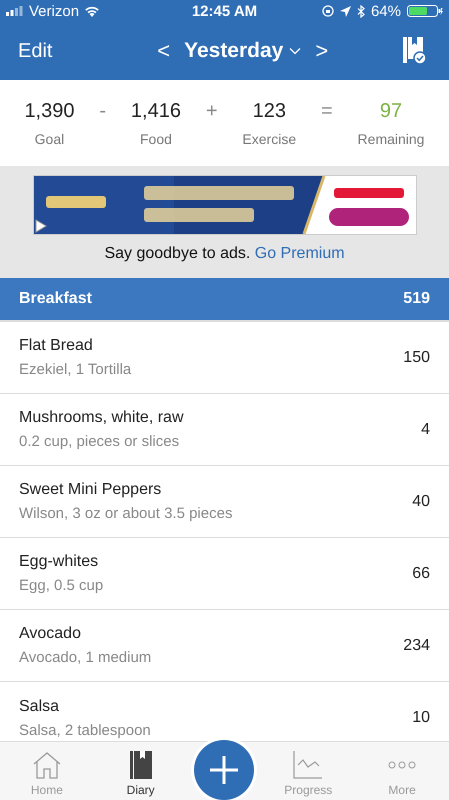 This screenshot has height=800, width=449. Describe the element at coordinates (101, 418) in the screenshot. I see `food-name: Mushrooms, white, raw` at that location.